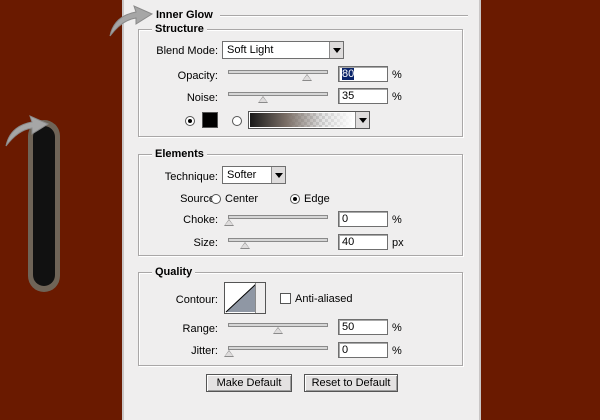 The width and height of the screenshot is (600, 420). I want to click on technique-value: Softer, so click(242, 175).